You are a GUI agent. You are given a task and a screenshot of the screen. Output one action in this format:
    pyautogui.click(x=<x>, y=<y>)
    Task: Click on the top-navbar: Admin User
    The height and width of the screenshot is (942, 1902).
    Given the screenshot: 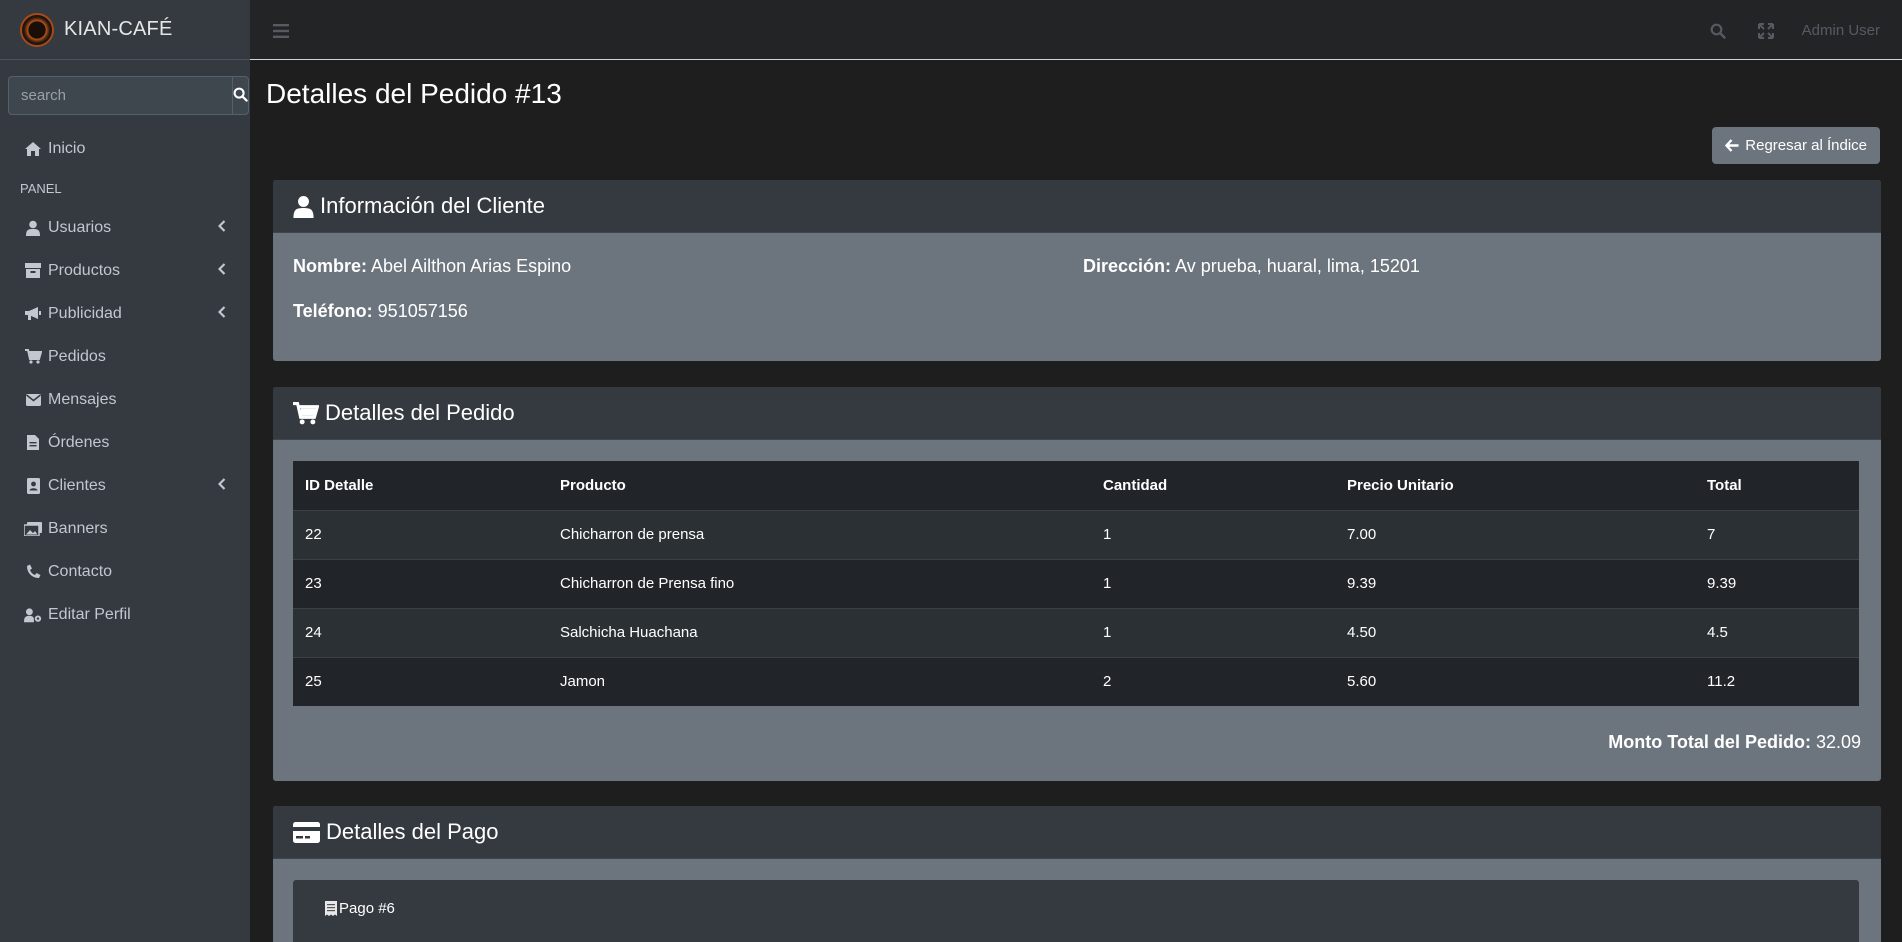 What is the action you would take?
    pyautogui.click(x=1076, y=30)
    